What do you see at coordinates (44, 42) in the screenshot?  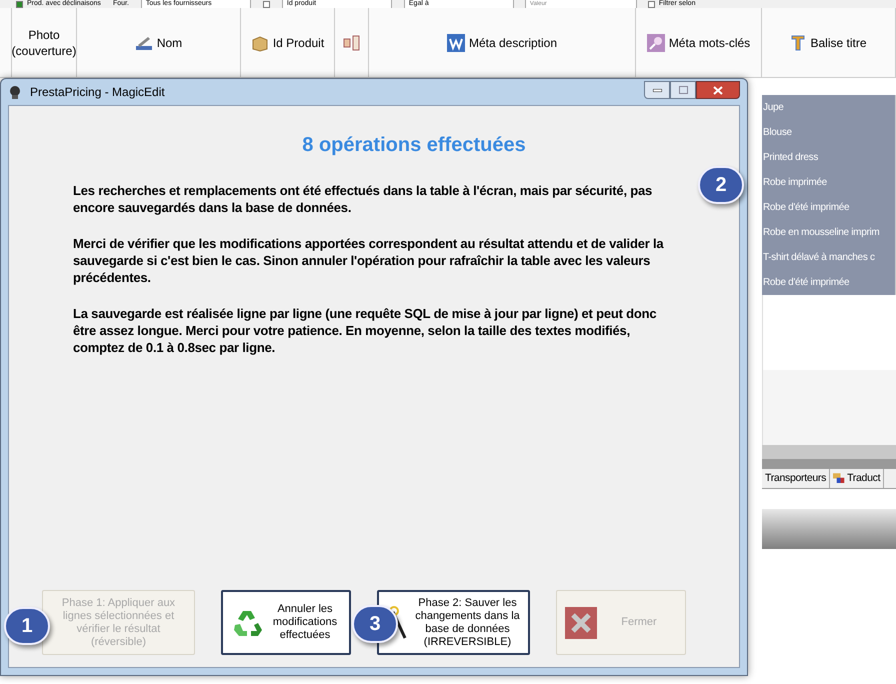 I see `column-header: Photo (couverture)` at bounding box center [44, 42].